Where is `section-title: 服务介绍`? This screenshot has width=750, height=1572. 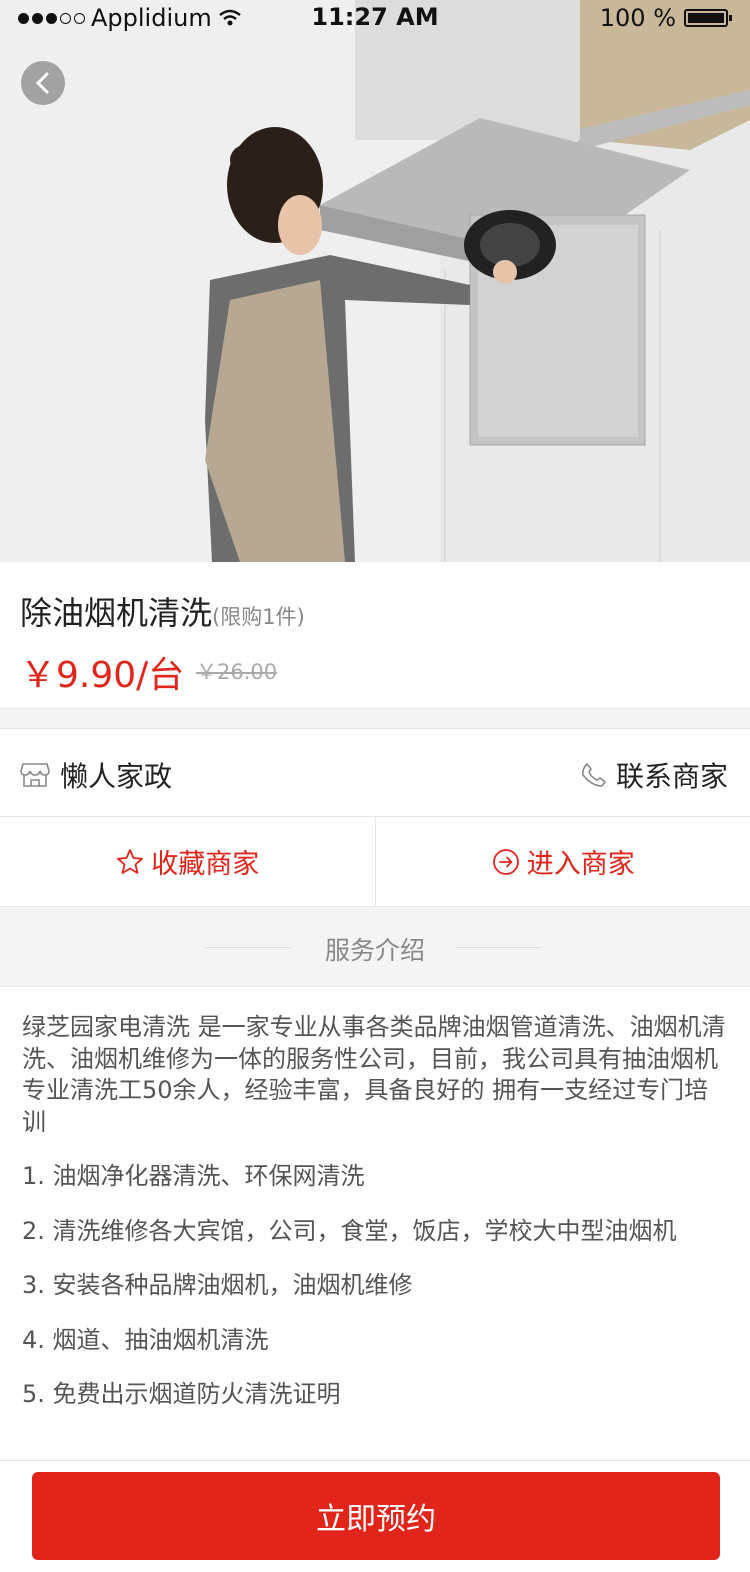 section-title: 服务介绍 is located at coordinates (374, 950).